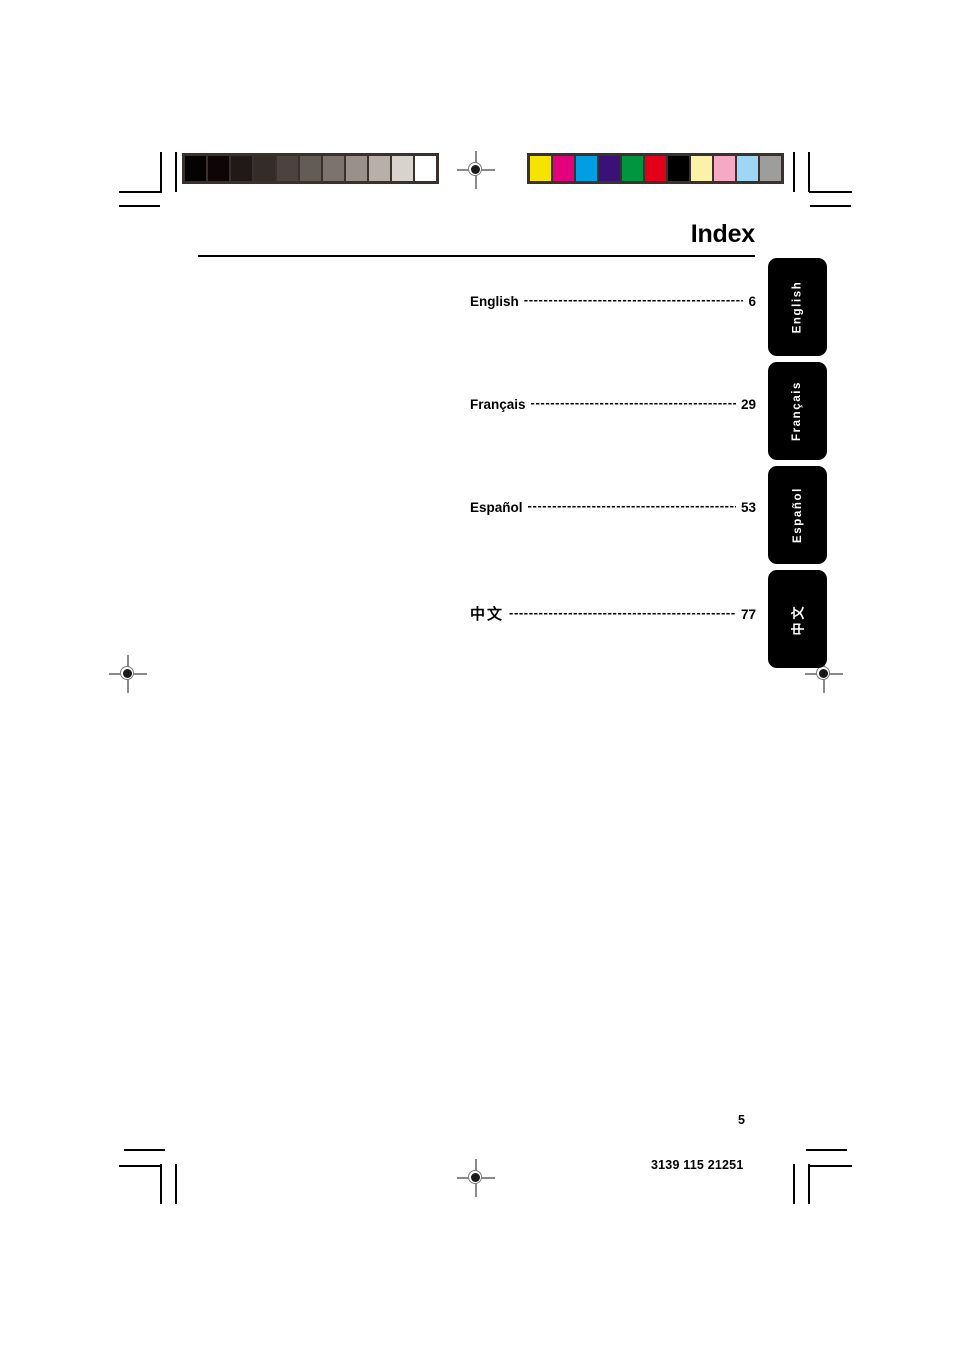 The height and width of the screenshot is (1351, 954). Describe the element at coordinates (809, 172) in the screenshot. I see `crop-mark-top-right-inner-vertical` at that location.